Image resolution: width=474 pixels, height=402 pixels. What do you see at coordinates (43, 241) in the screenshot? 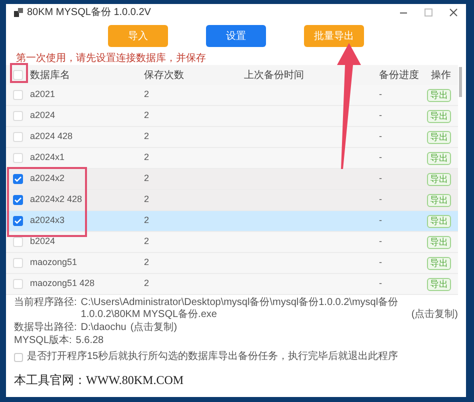
I see `table-cell-text: b2024` at bounding box center [43, 241].